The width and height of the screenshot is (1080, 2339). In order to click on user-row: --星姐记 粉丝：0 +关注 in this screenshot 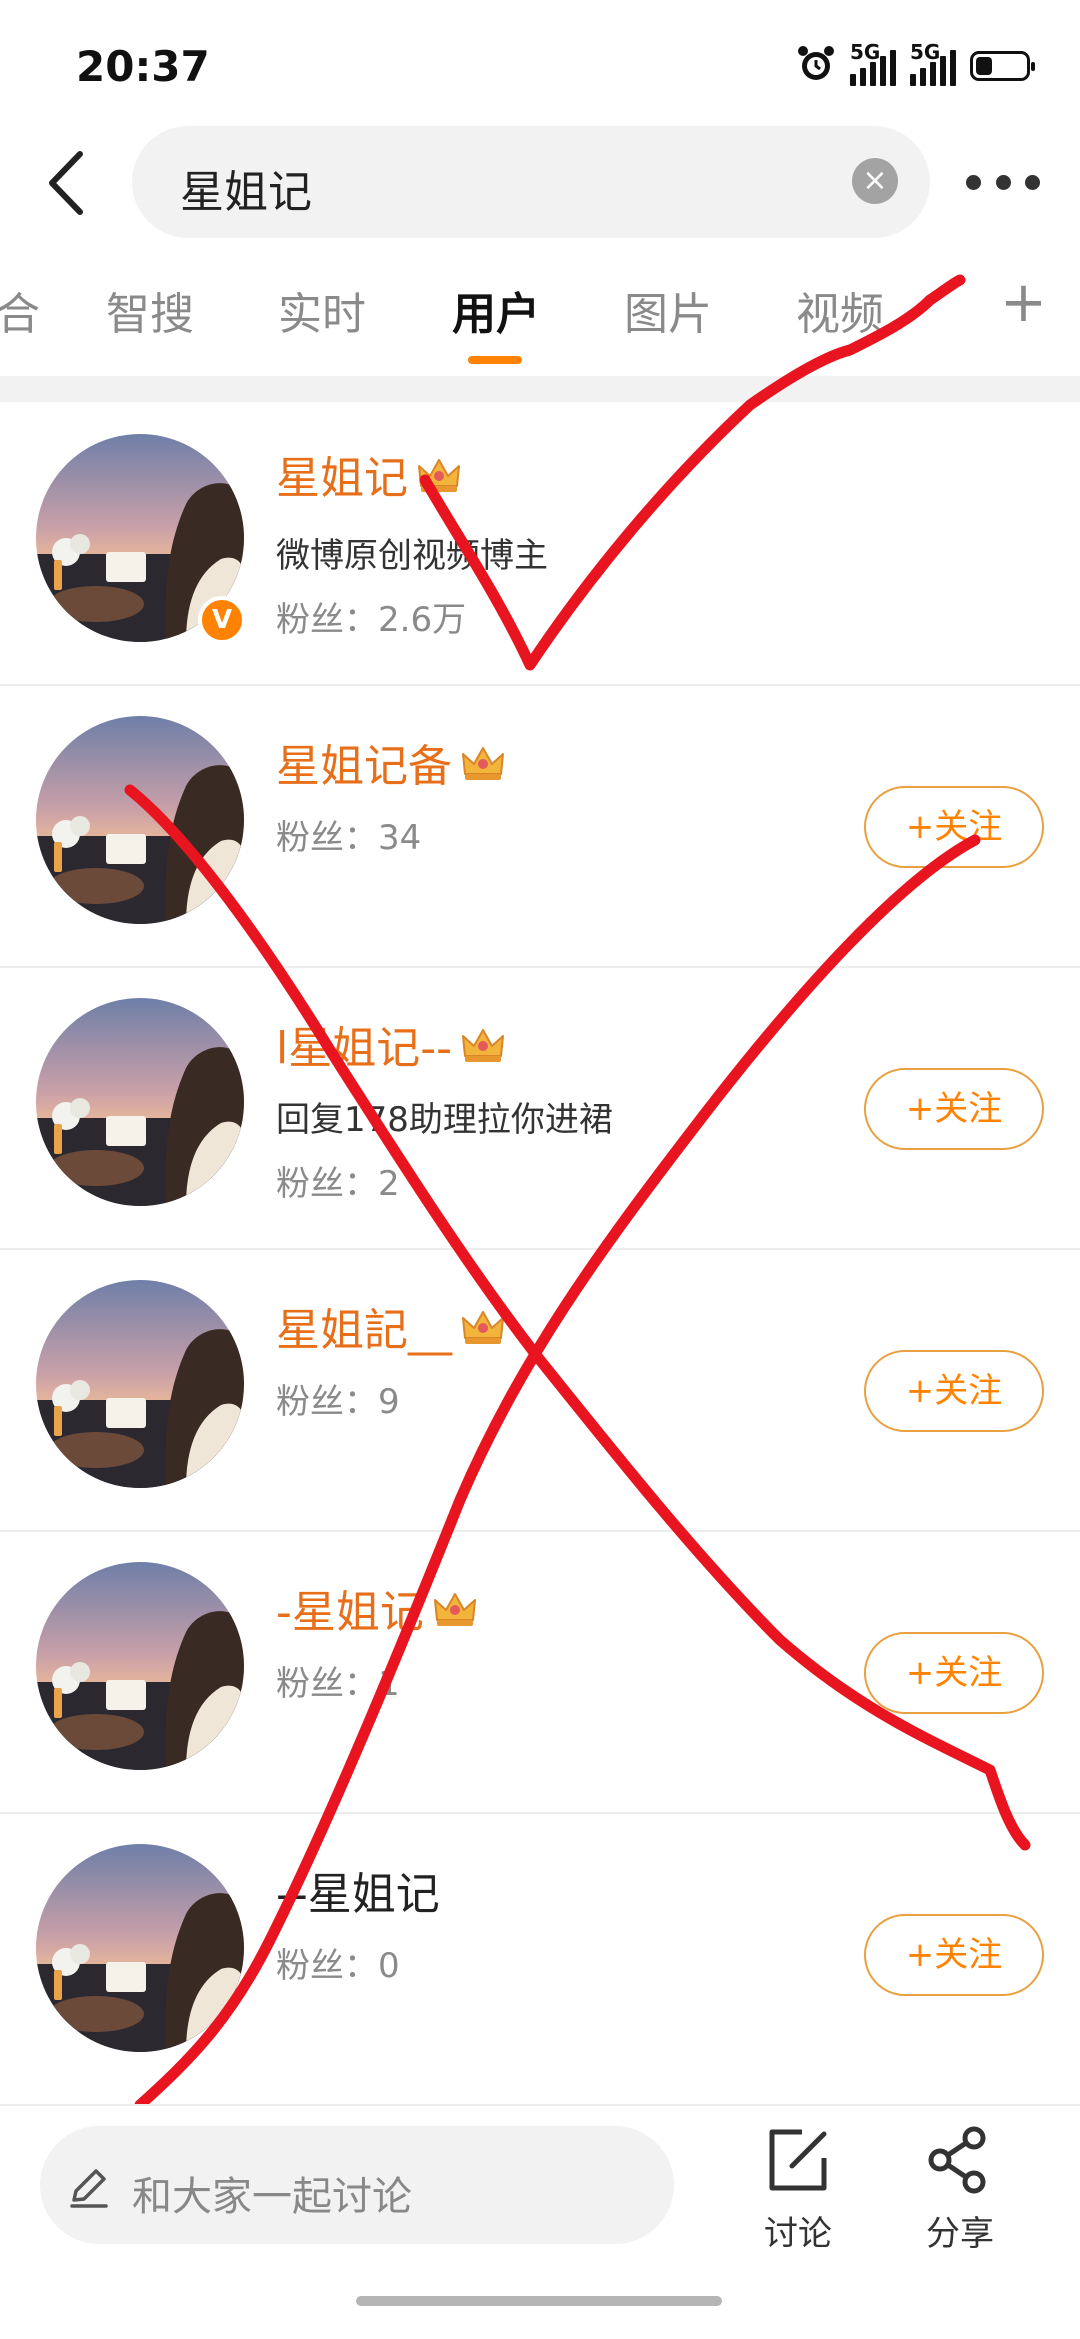, I will do `click(540, 1955)`.